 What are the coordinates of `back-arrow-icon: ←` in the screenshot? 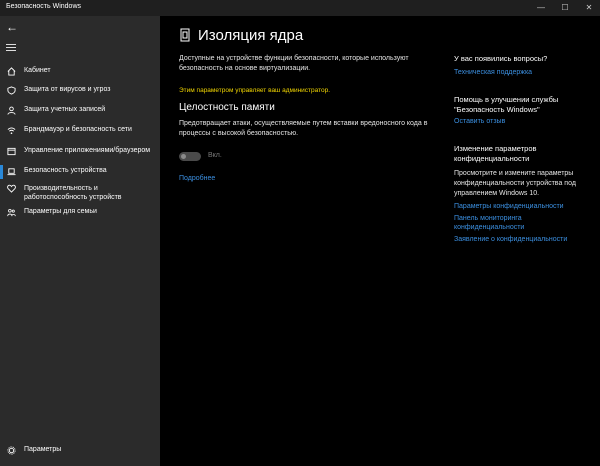 It's located at (12, 27).